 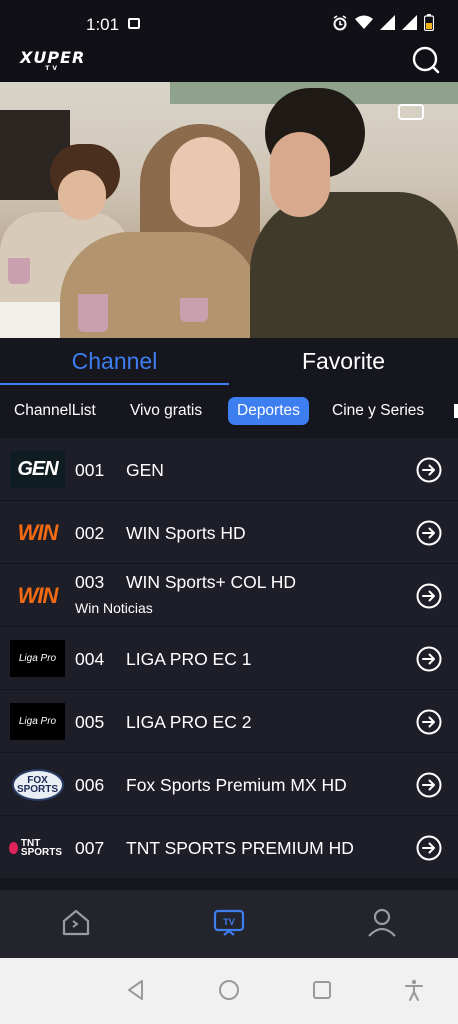 I want to click on channel-name: Fox Sports Premium MX HD, so click(x=236, y=785).